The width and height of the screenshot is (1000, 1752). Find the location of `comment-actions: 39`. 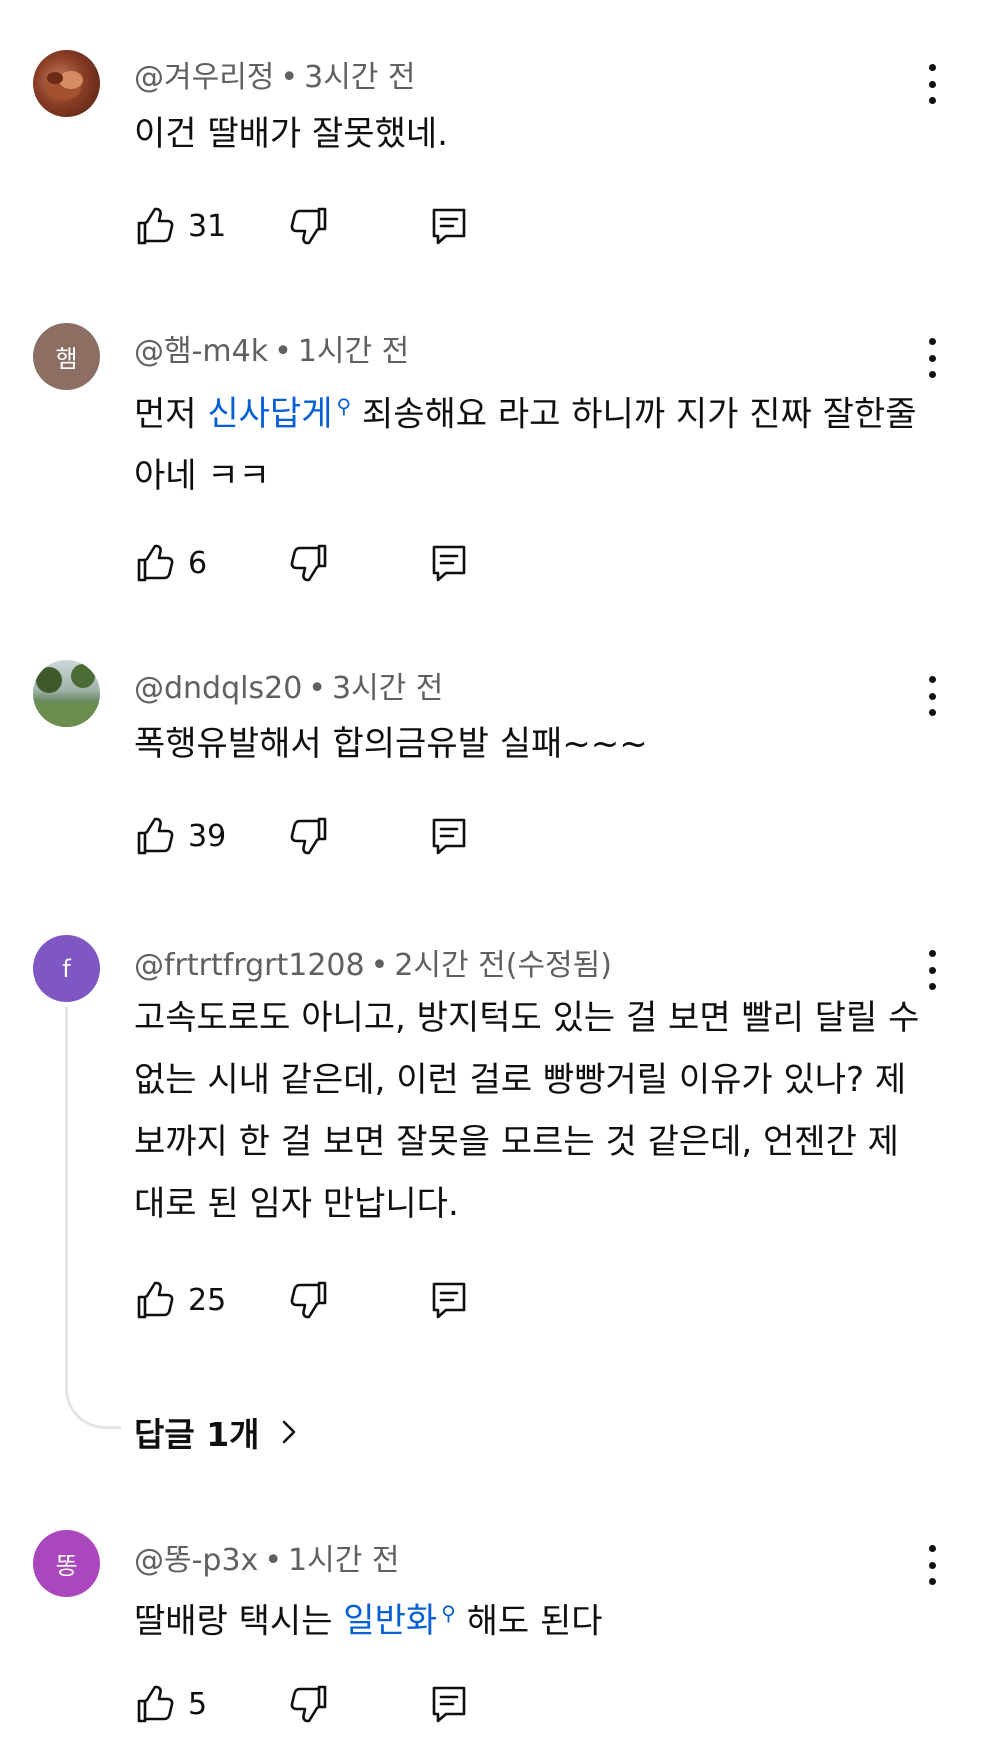

comment-actions: 39 is located at coordinates (314, 836).